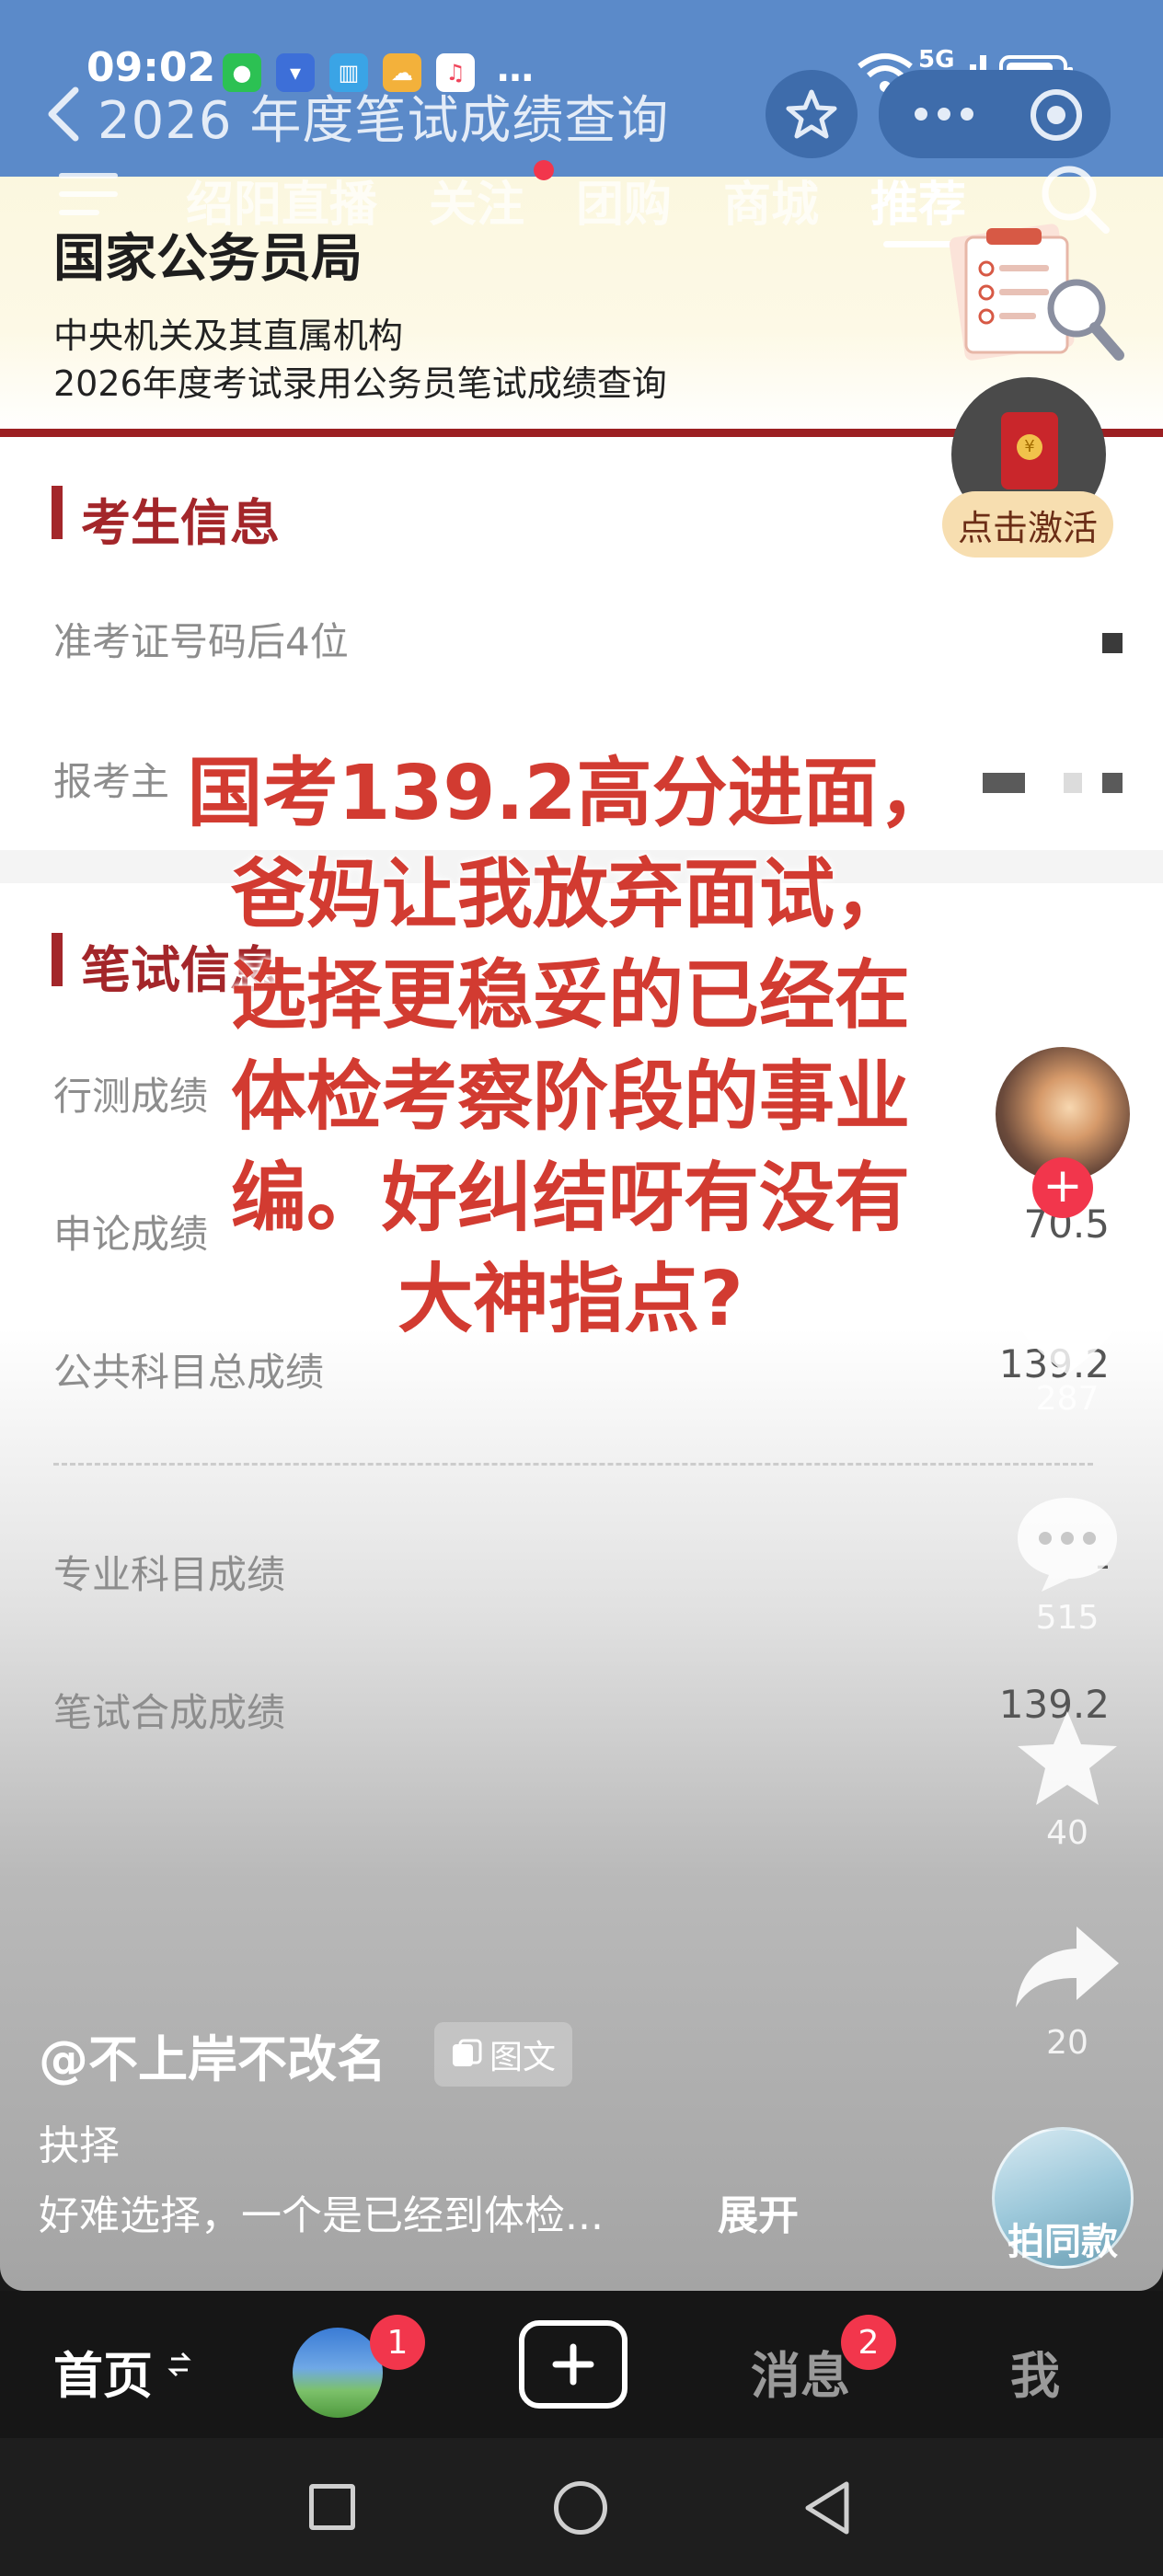  What do you see at coordinates (1035, 296) in the screenshot?
I see `exam-paper-illustration` at bounding box center [1035, 296].